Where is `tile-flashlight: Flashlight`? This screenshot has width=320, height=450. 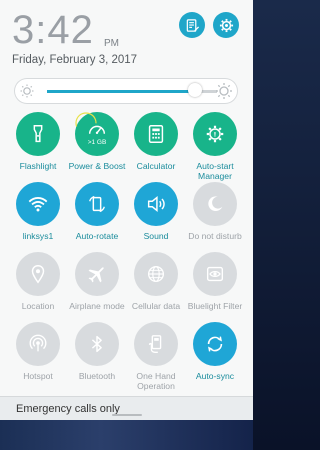 tile-flashlight: Flashlight is located at coordinates (38, 141).